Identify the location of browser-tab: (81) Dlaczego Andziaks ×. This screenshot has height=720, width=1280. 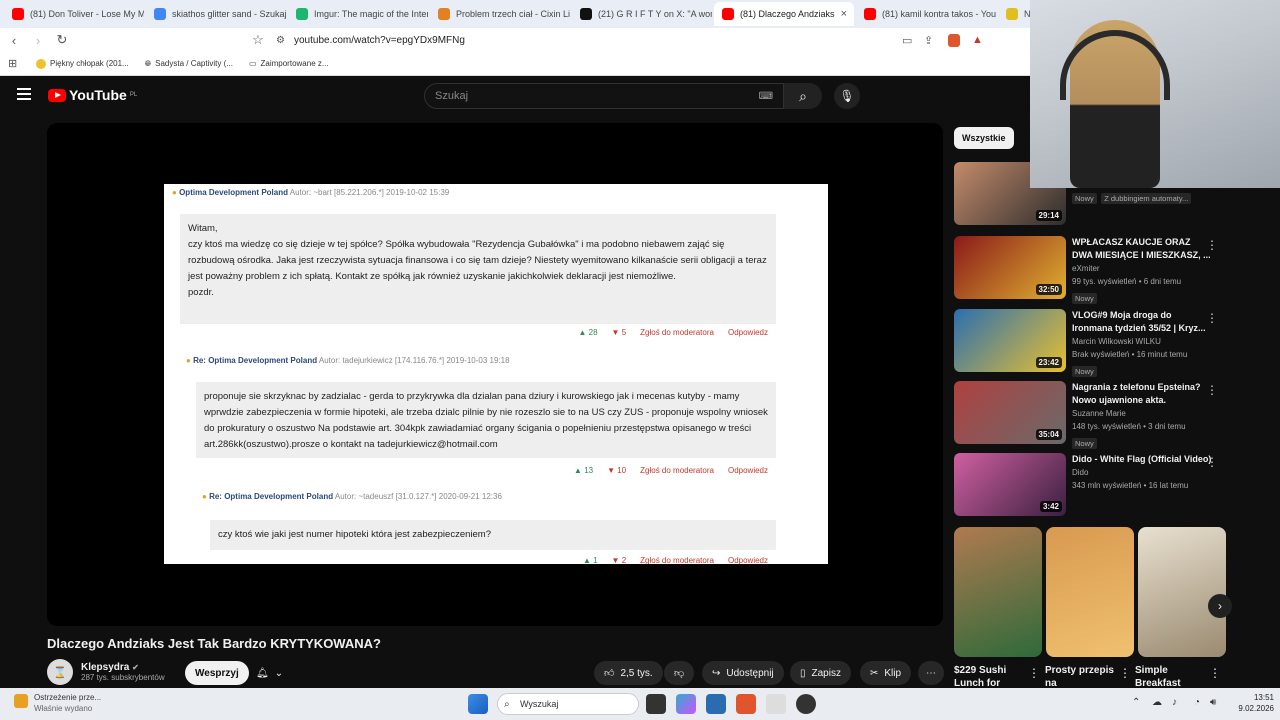
(784, 14).